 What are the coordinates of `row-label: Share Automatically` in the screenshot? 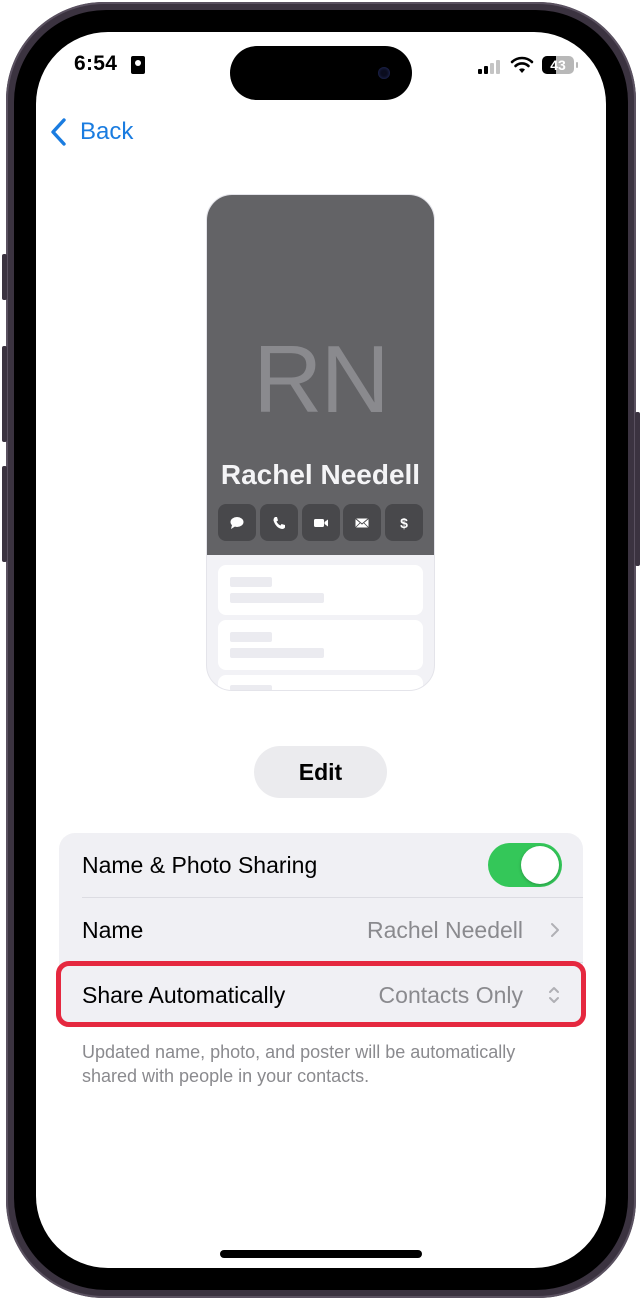 It's located at (184, 994).